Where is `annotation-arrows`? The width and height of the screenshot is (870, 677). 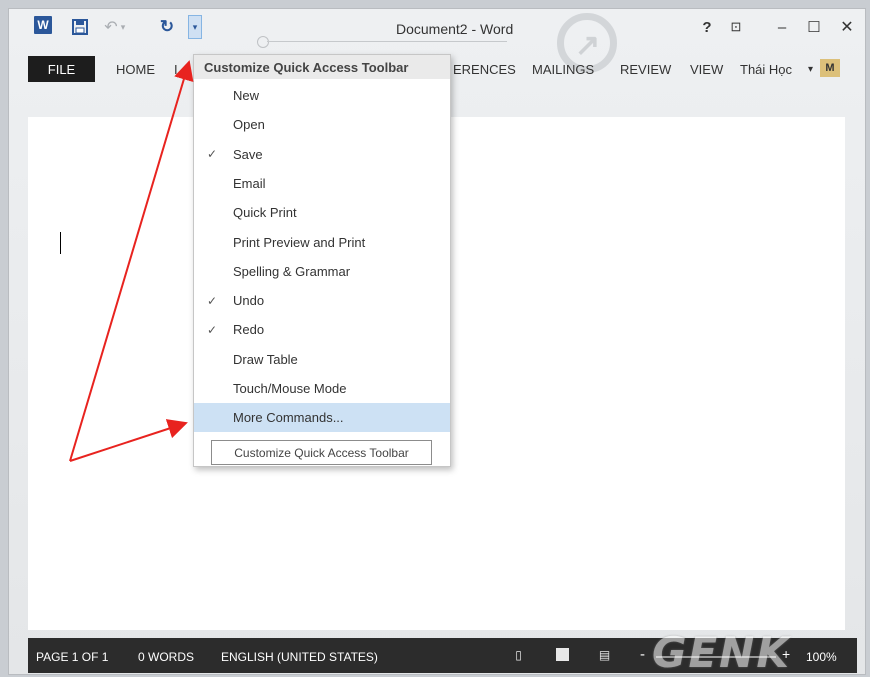
annotation-arrows is located at coordinates (131, 261).